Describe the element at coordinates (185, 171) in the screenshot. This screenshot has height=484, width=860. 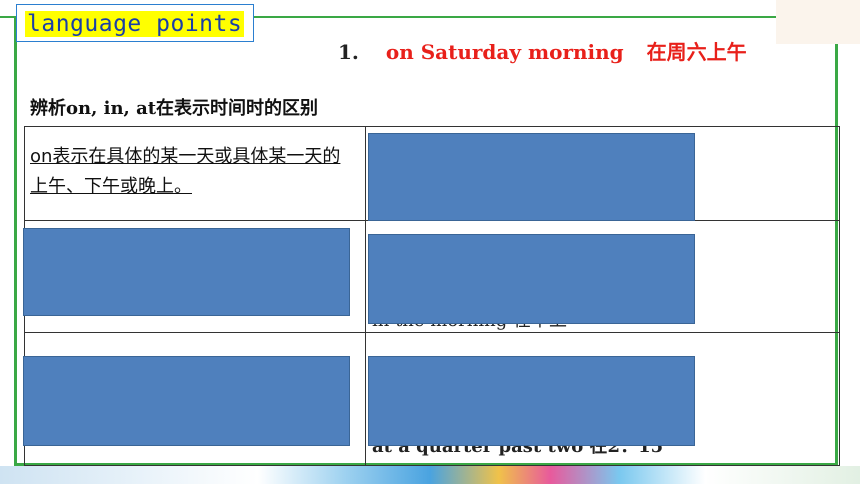
I see `row1-left-cell: on表示在具体的某一天或具体某一天的上午、下午或晚上。` at that location.